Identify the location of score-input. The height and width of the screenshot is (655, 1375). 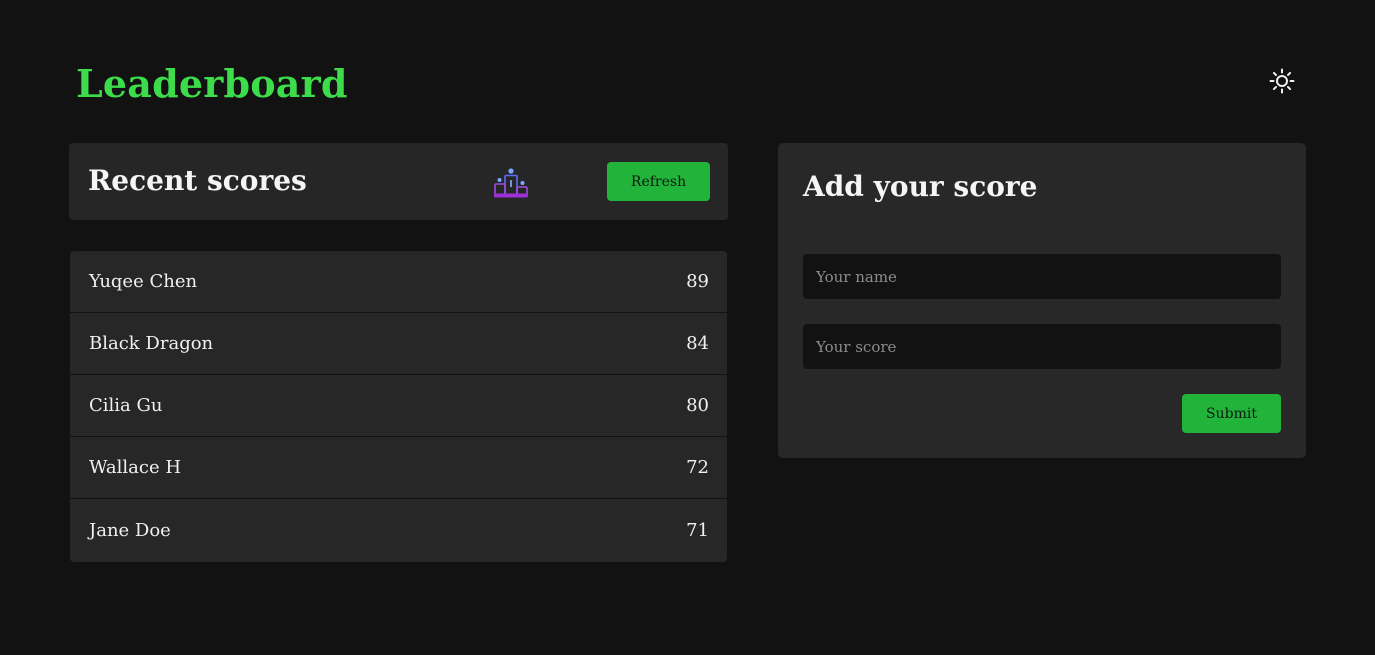
(1042, 346).